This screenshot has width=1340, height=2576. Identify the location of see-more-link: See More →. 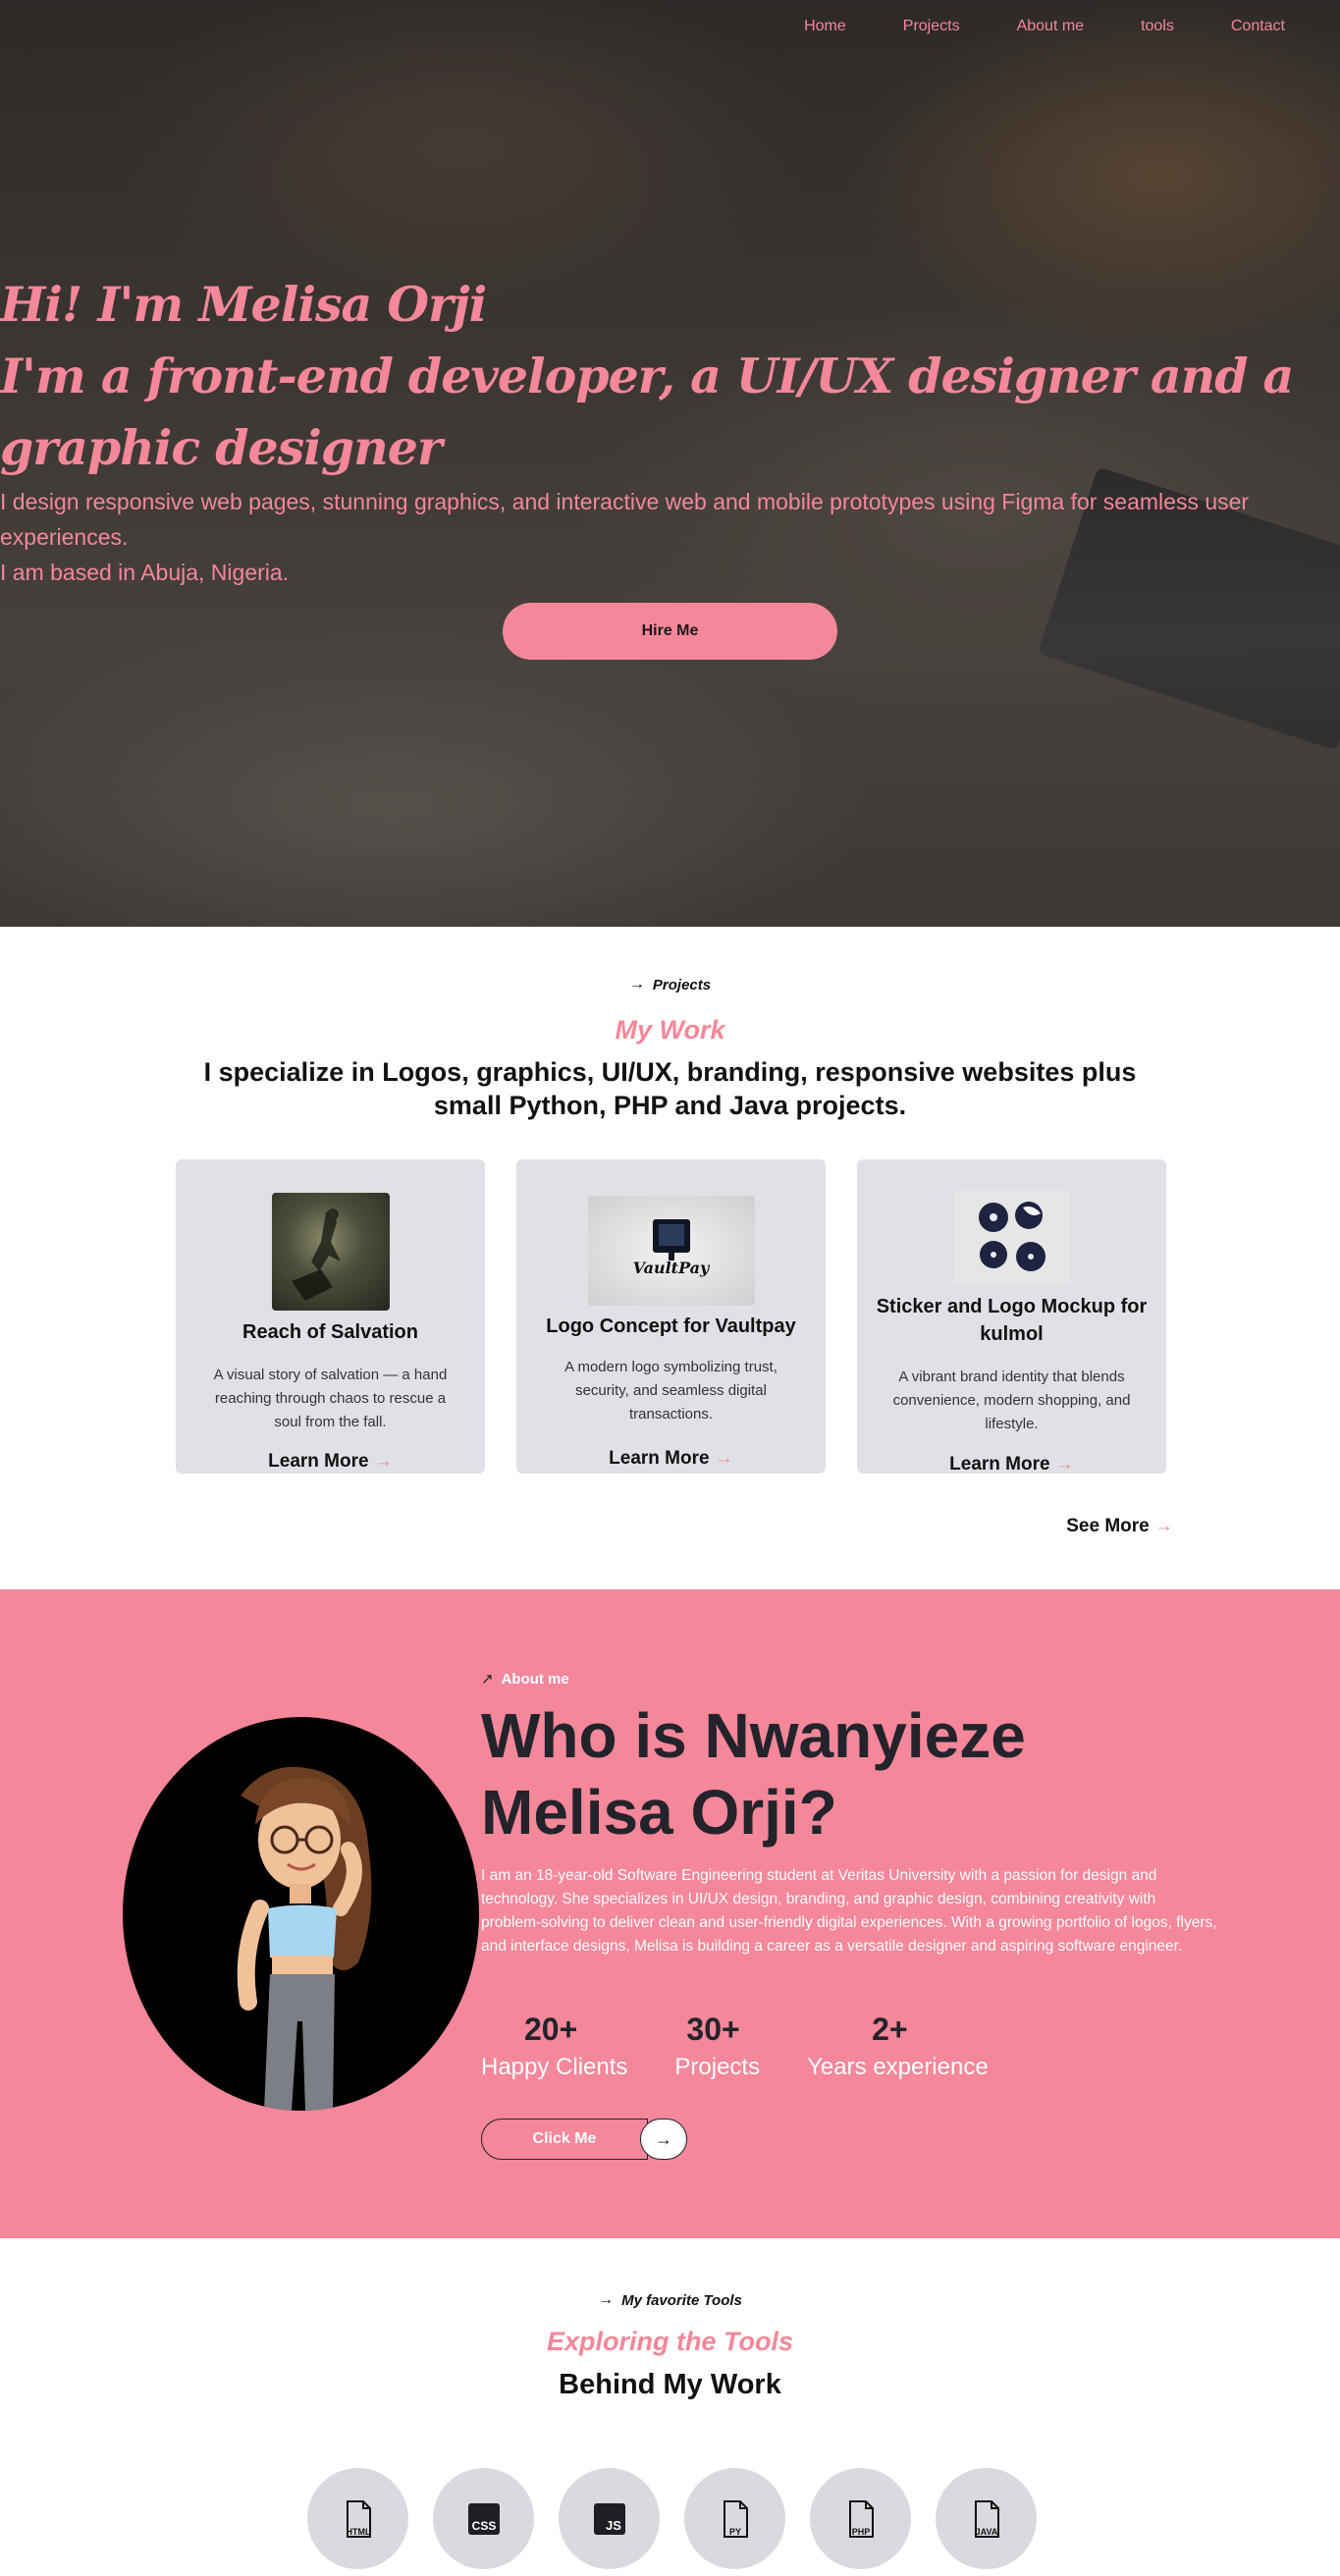
(1119, 1526).